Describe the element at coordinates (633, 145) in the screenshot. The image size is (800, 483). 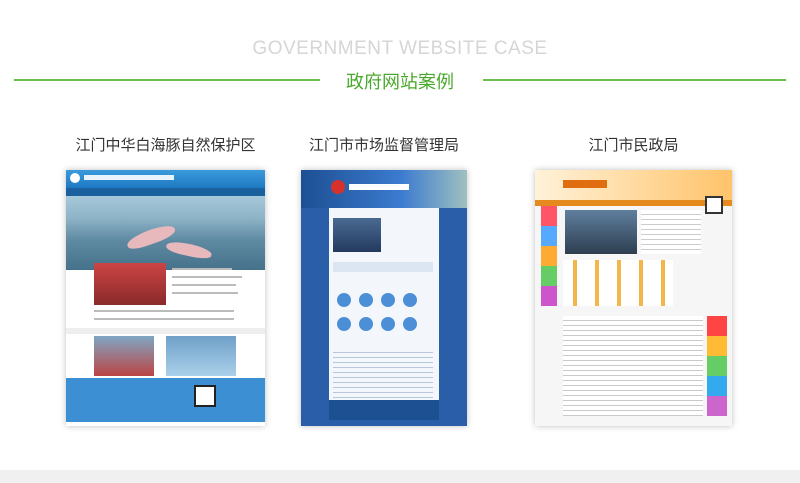
I see `case-label-civil-affairs: 江门市民政局` at that location.